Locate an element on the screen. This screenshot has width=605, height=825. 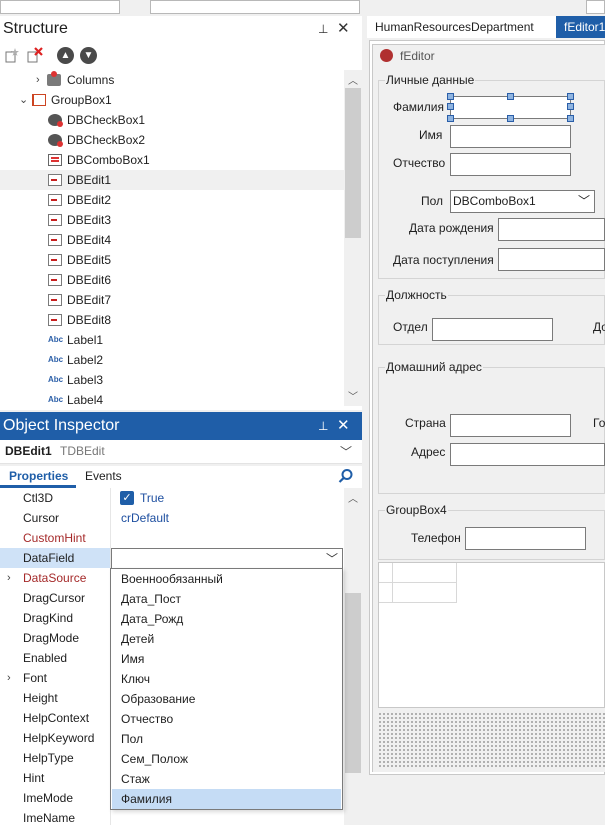
property-value: crDefault is located at coordinates (145, 518).